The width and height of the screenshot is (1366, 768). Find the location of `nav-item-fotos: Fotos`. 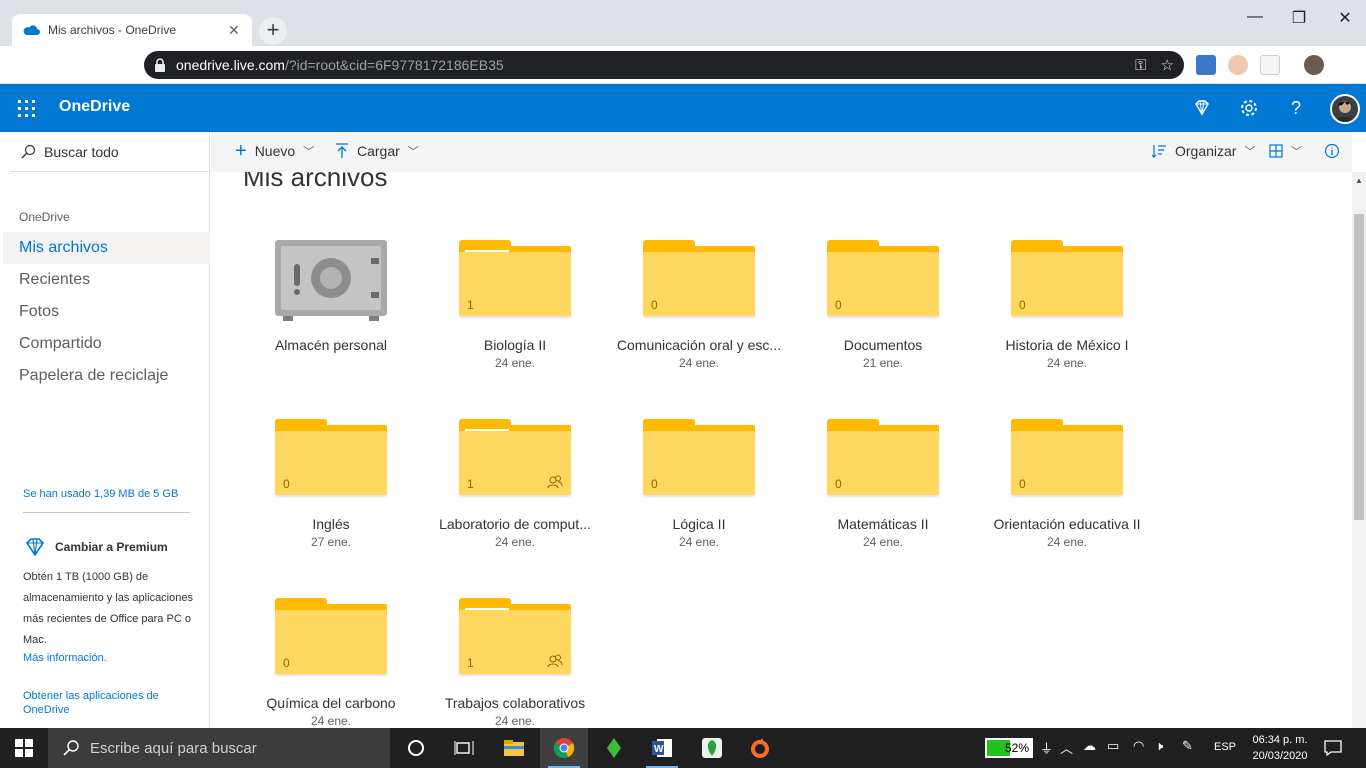

nav-item-fotos: Fotos is located at coordinates (106, 312).